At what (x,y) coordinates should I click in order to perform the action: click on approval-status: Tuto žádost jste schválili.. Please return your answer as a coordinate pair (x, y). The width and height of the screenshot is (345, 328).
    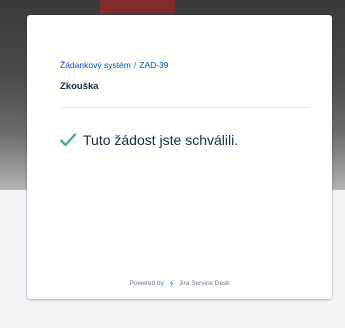
    Looking at the image, I should click on (148, 140).